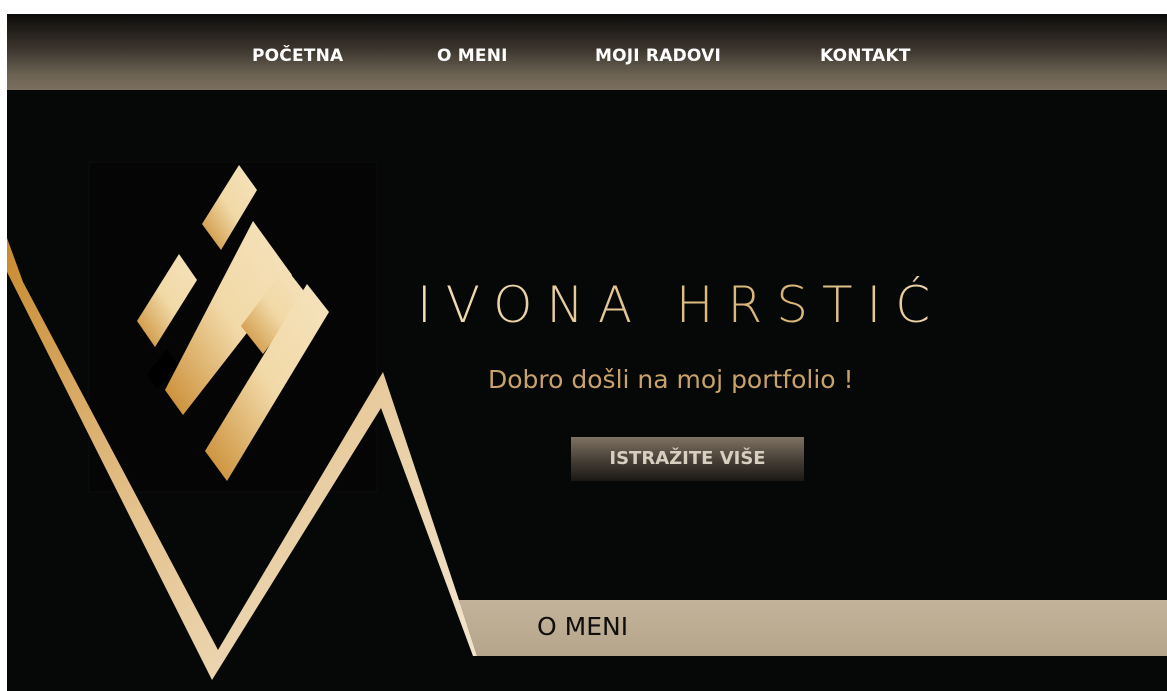 This screenshot has width=1167, height=691. I want to click on about-section-label: O MENI, so click(582, 626).